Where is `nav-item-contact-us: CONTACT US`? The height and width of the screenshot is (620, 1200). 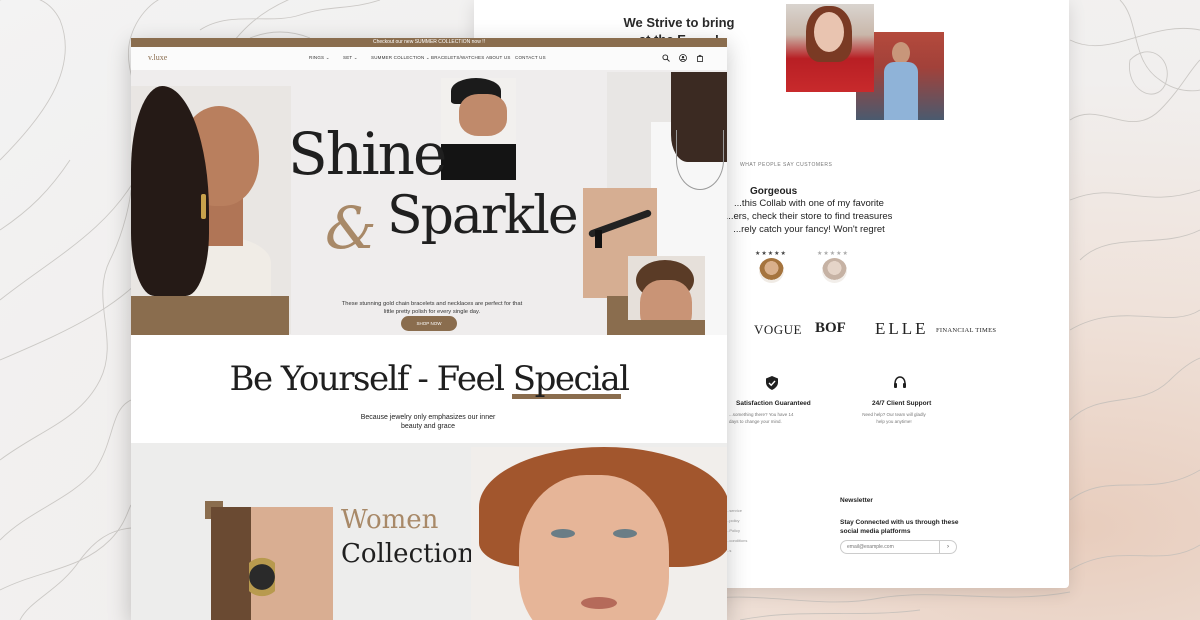 nav-item-contact-us: CONTACT US is located at coordinates (530, 57).